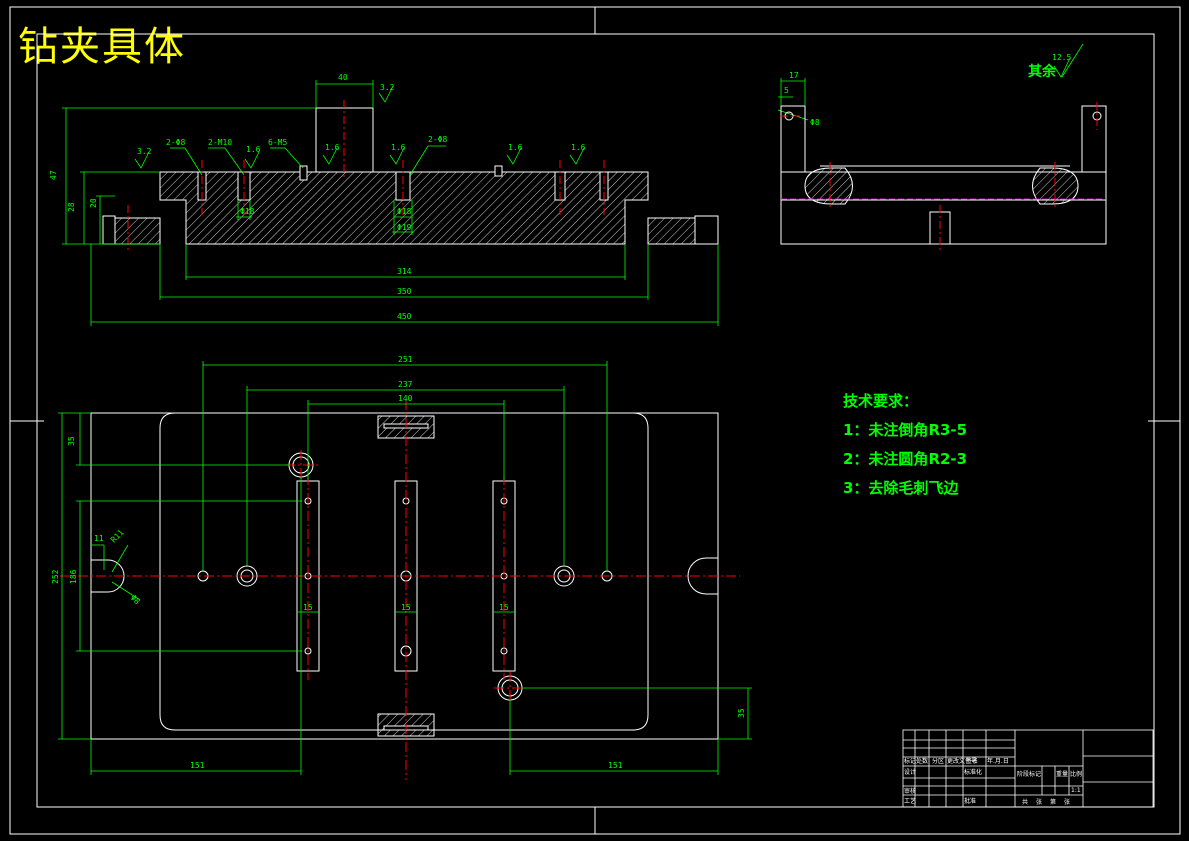  What do you see at coordinates (71, 207) in the screenshot?
I see `dim-body-height: 28` at bounding box center [71, 207].